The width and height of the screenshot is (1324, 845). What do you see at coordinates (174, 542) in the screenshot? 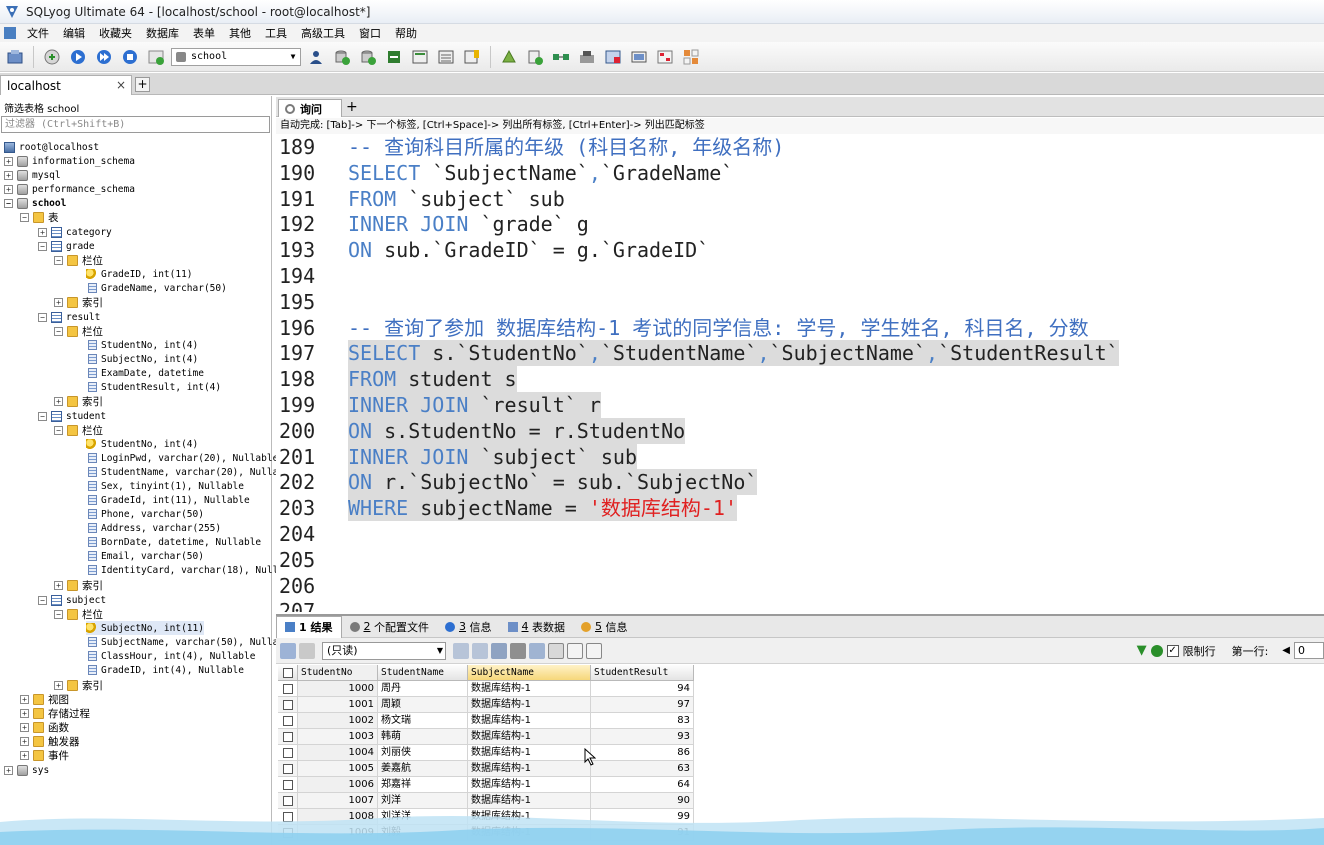
I see `tree-column: BornDate, datetime, Nullable` at bounding box center [174, 542].